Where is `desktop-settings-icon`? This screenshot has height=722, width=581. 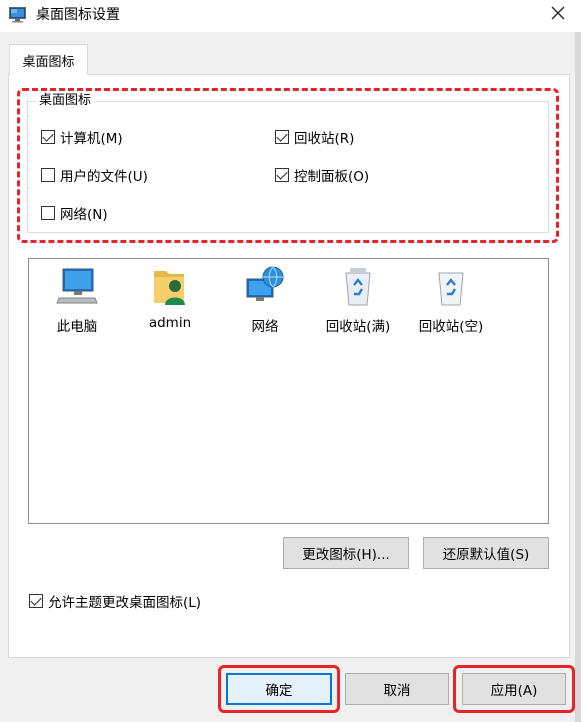
desktop-settings-icon is located at coordinates (17, 15).